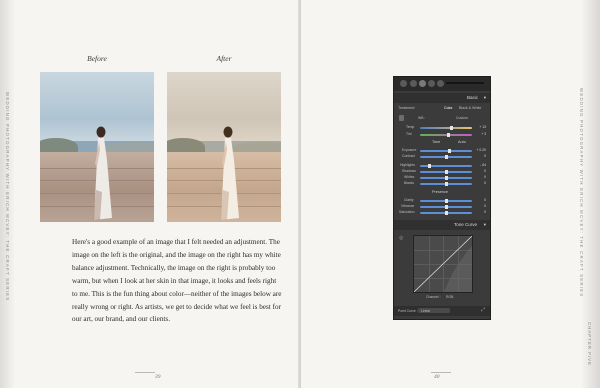  I want to click on shadows-label: Shadows, so click(409, 171).